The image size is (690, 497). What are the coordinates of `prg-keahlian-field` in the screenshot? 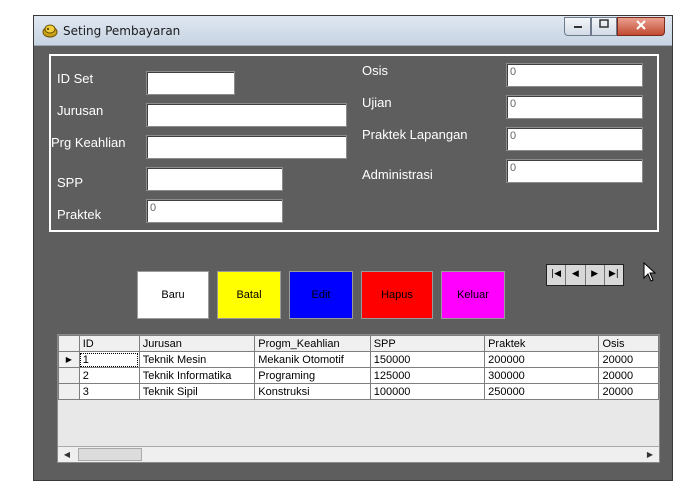 It's located at (246, 147).